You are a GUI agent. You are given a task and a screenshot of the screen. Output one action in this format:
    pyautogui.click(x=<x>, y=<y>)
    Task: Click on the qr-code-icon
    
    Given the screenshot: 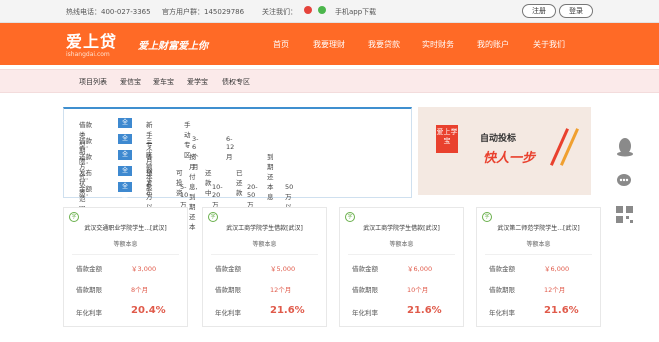 What is the action you would take?
    pyautogui.click(x=625, y=216)
    